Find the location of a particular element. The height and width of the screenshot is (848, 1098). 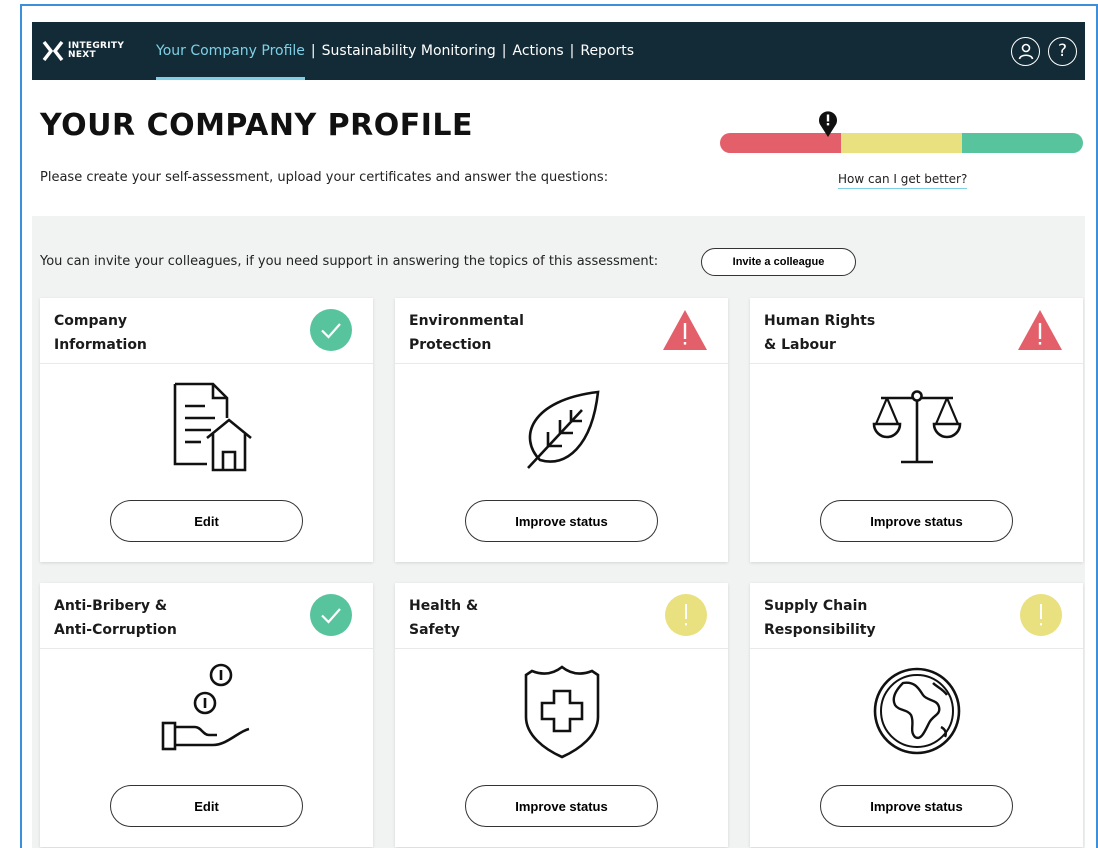

card-title-line: Protection is located at coordinates (450, 345).